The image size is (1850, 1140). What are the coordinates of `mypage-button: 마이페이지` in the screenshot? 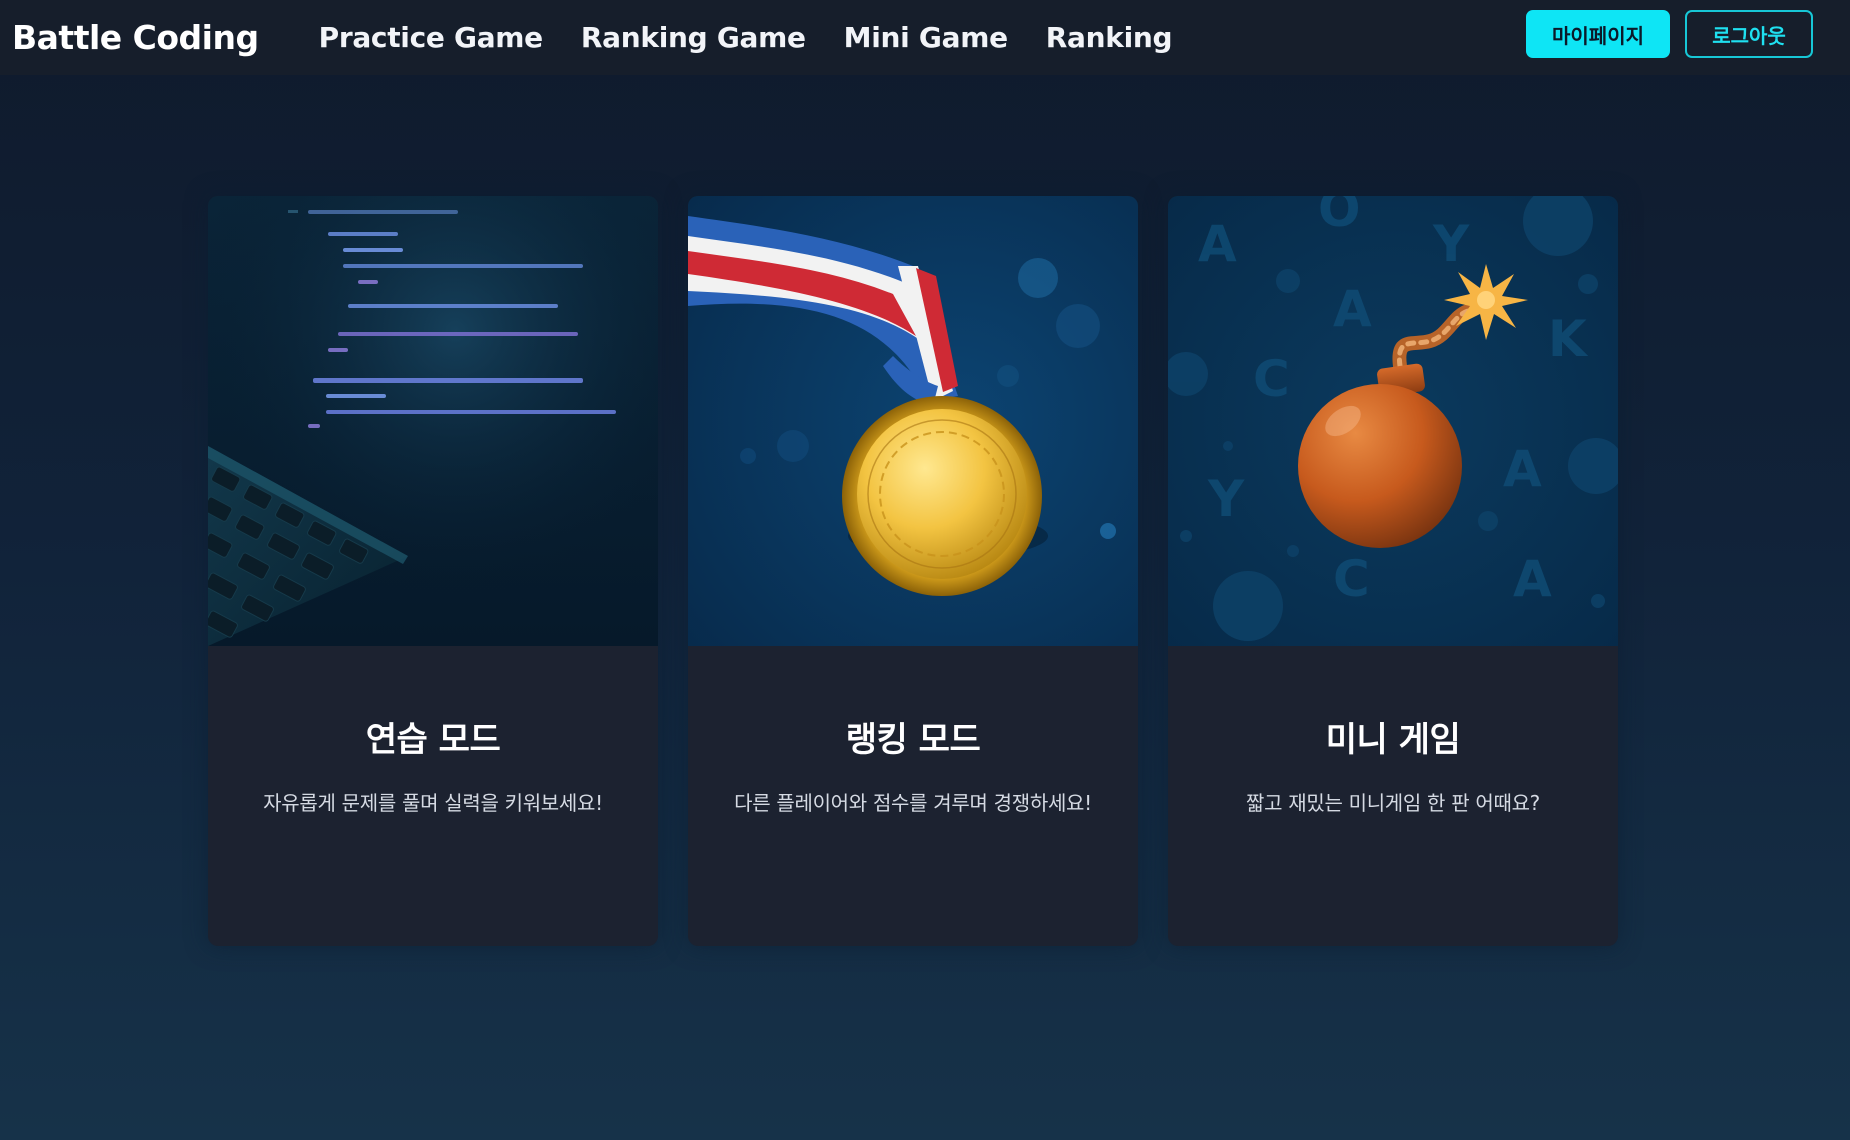 It's located at (1598, 34).